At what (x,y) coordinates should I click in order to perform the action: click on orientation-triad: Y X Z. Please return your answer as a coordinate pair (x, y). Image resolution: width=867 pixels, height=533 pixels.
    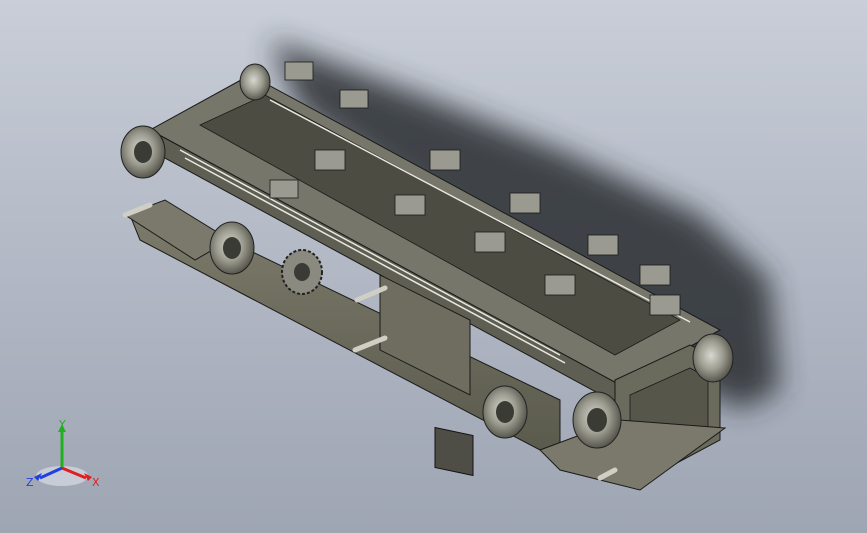
    Looking at the image, I should click on (67, 458).